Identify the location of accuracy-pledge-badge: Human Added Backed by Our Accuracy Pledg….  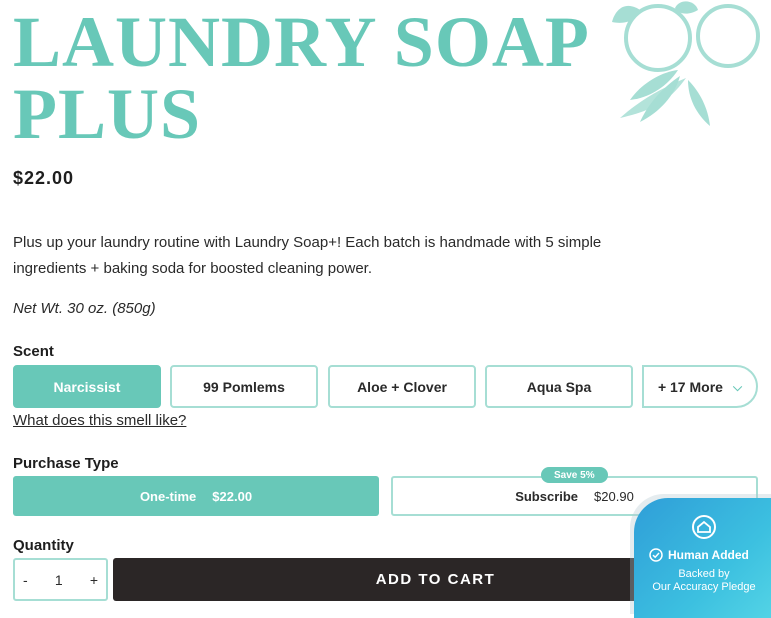
(702, 558).